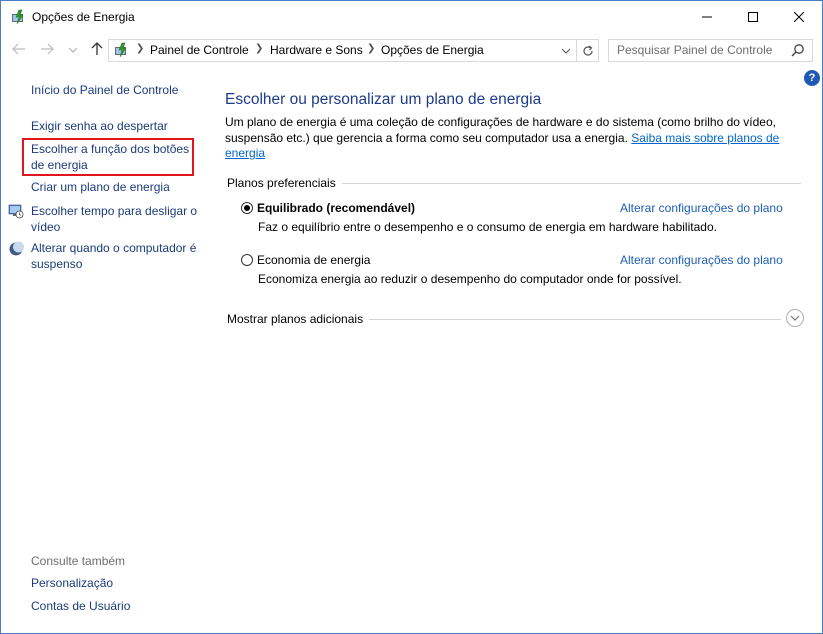 The width and height of the screenshot is (823, 634). I want to click on preferred-plans-heading: Planos preferenciais, so click(284, 183).